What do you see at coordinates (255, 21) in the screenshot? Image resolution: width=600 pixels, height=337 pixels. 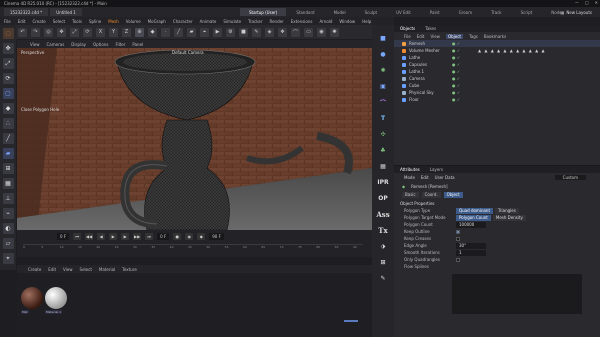 I see `menu-tracker: Tracker` at bounding box center [255, 21].